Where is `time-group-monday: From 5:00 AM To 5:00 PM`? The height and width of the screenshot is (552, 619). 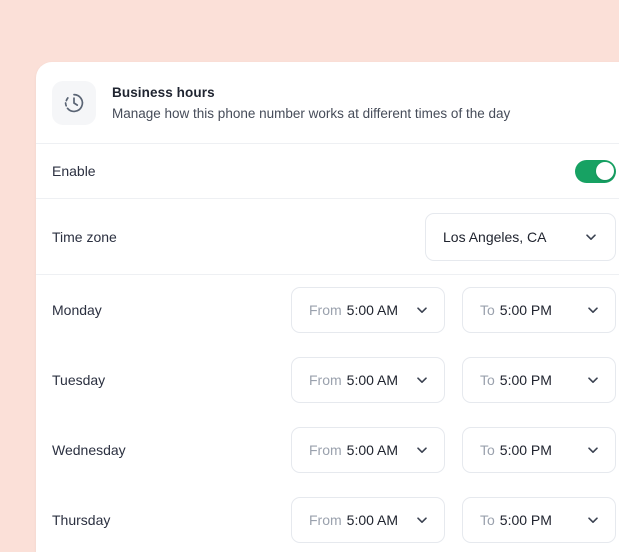
time-group-monday: From 5:00 AM To 5:00 PM is located at coordinates (453, 310).